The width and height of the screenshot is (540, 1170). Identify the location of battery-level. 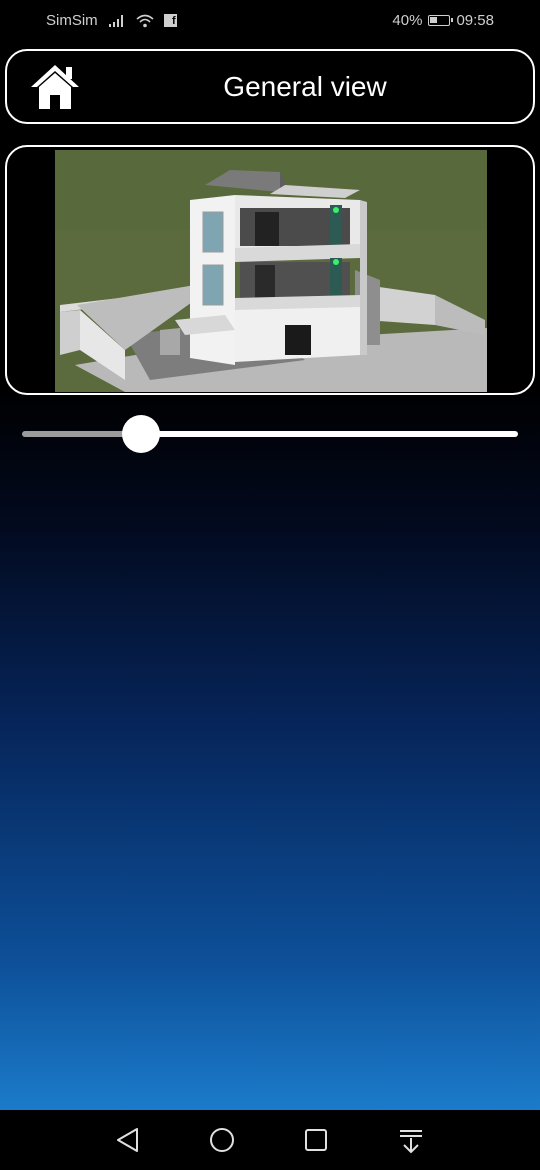
(434, 20).